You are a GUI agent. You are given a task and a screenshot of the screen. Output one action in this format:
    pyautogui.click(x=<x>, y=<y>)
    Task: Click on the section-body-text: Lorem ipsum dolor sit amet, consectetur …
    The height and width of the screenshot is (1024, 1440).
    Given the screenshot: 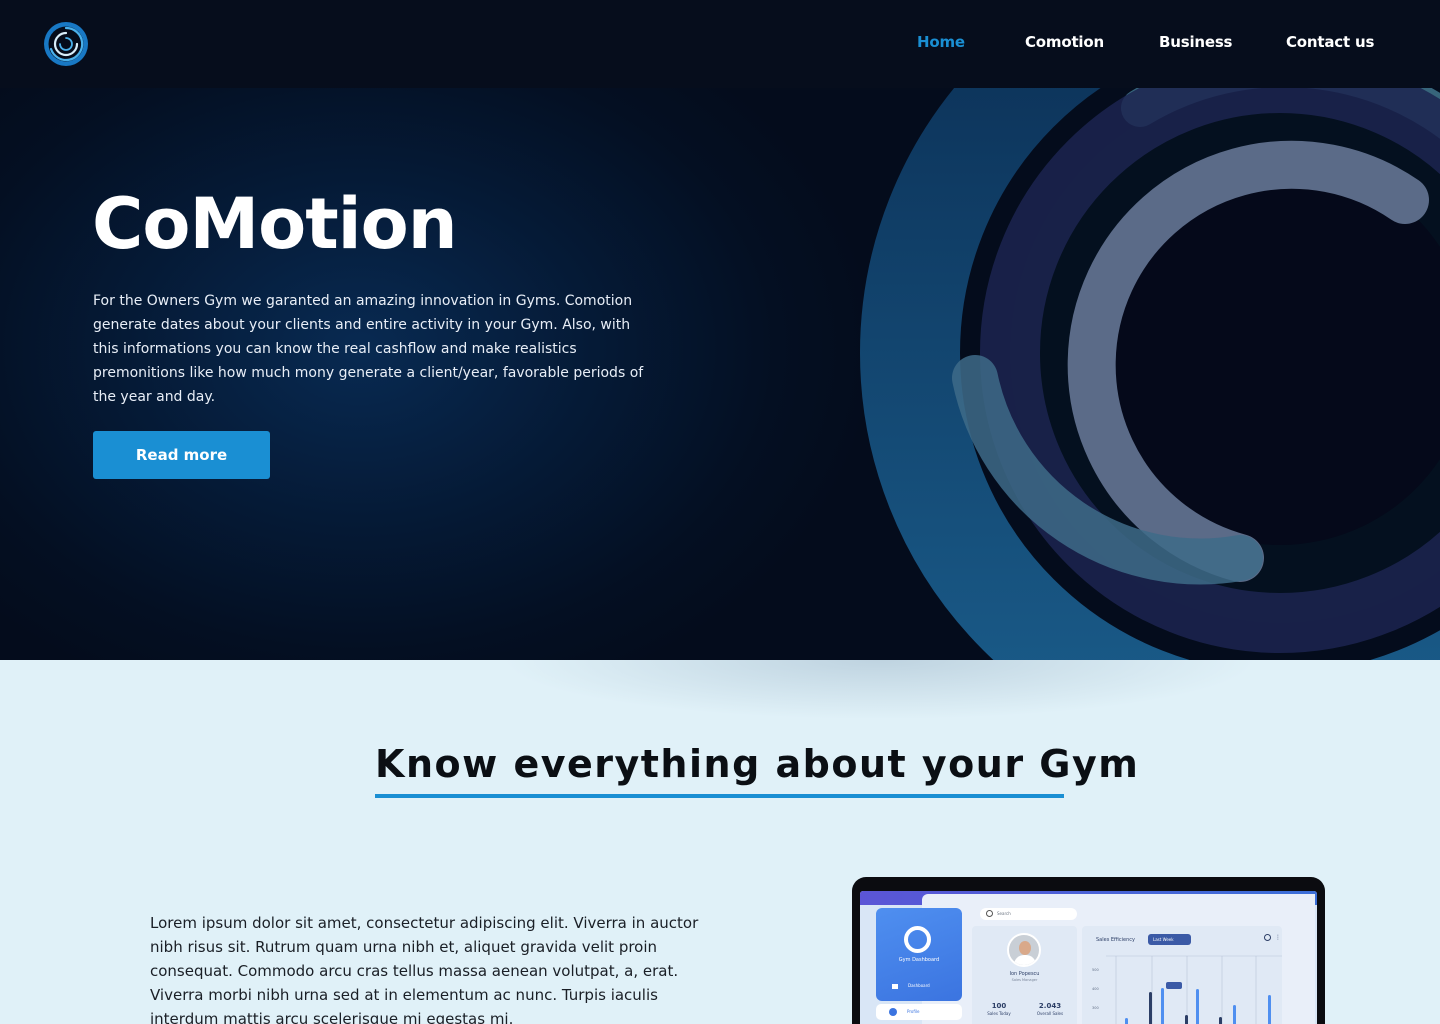 What is the action you would take?
    pyautogui.click(x=424, y=969)
    